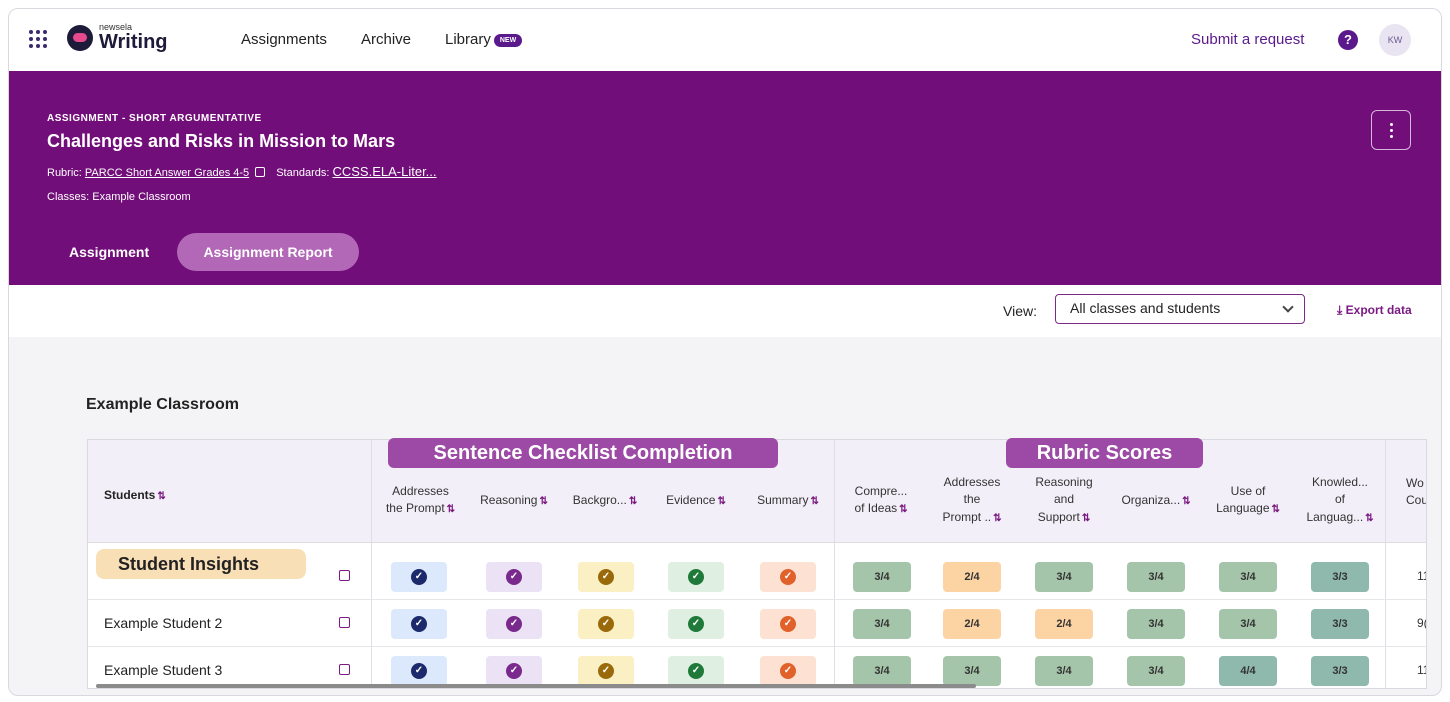 This screenshot has width=1450, height=702. Describe the element at coordinates (881, 500) in the screenshot. I see `rubric-col-header: Compre... of Ideas ⇅` at that location.